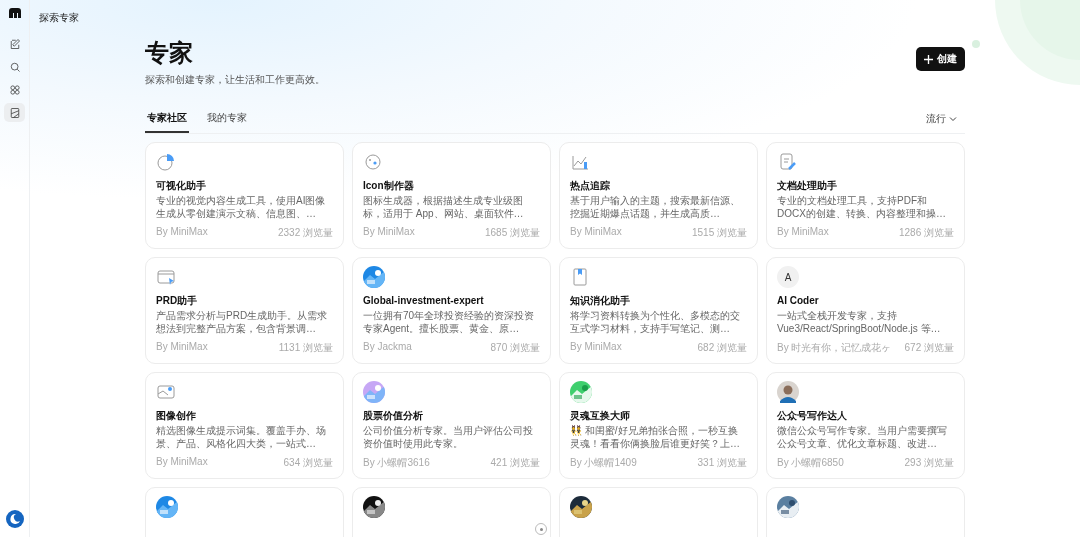 Image resolution: width=1080 pixels, height=537 pixels. I want to click on card-title: 灵魂互换大师, so click(600, 415).